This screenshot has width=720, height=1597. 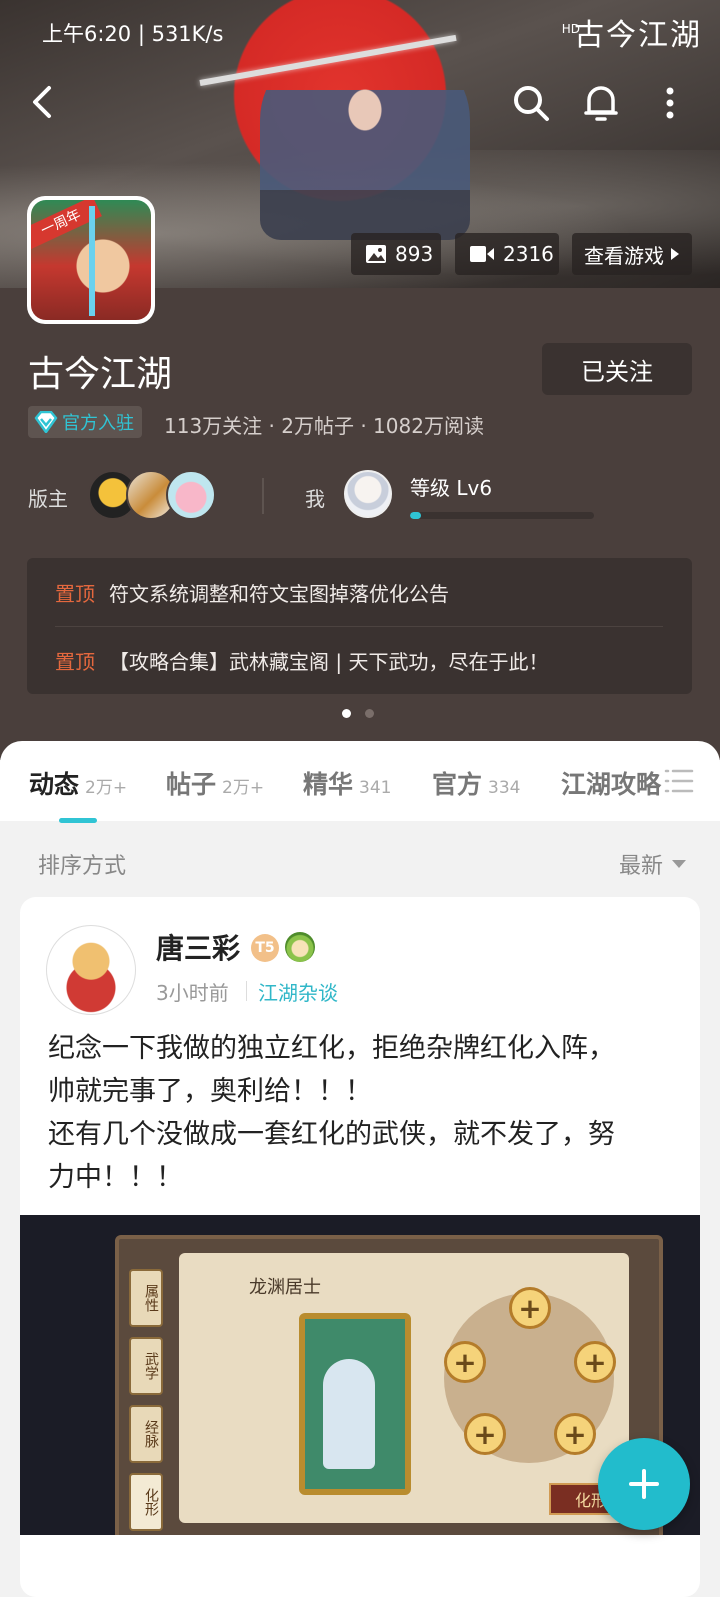 I want to click on tab-label: 官方, so click(x=457, y=784).